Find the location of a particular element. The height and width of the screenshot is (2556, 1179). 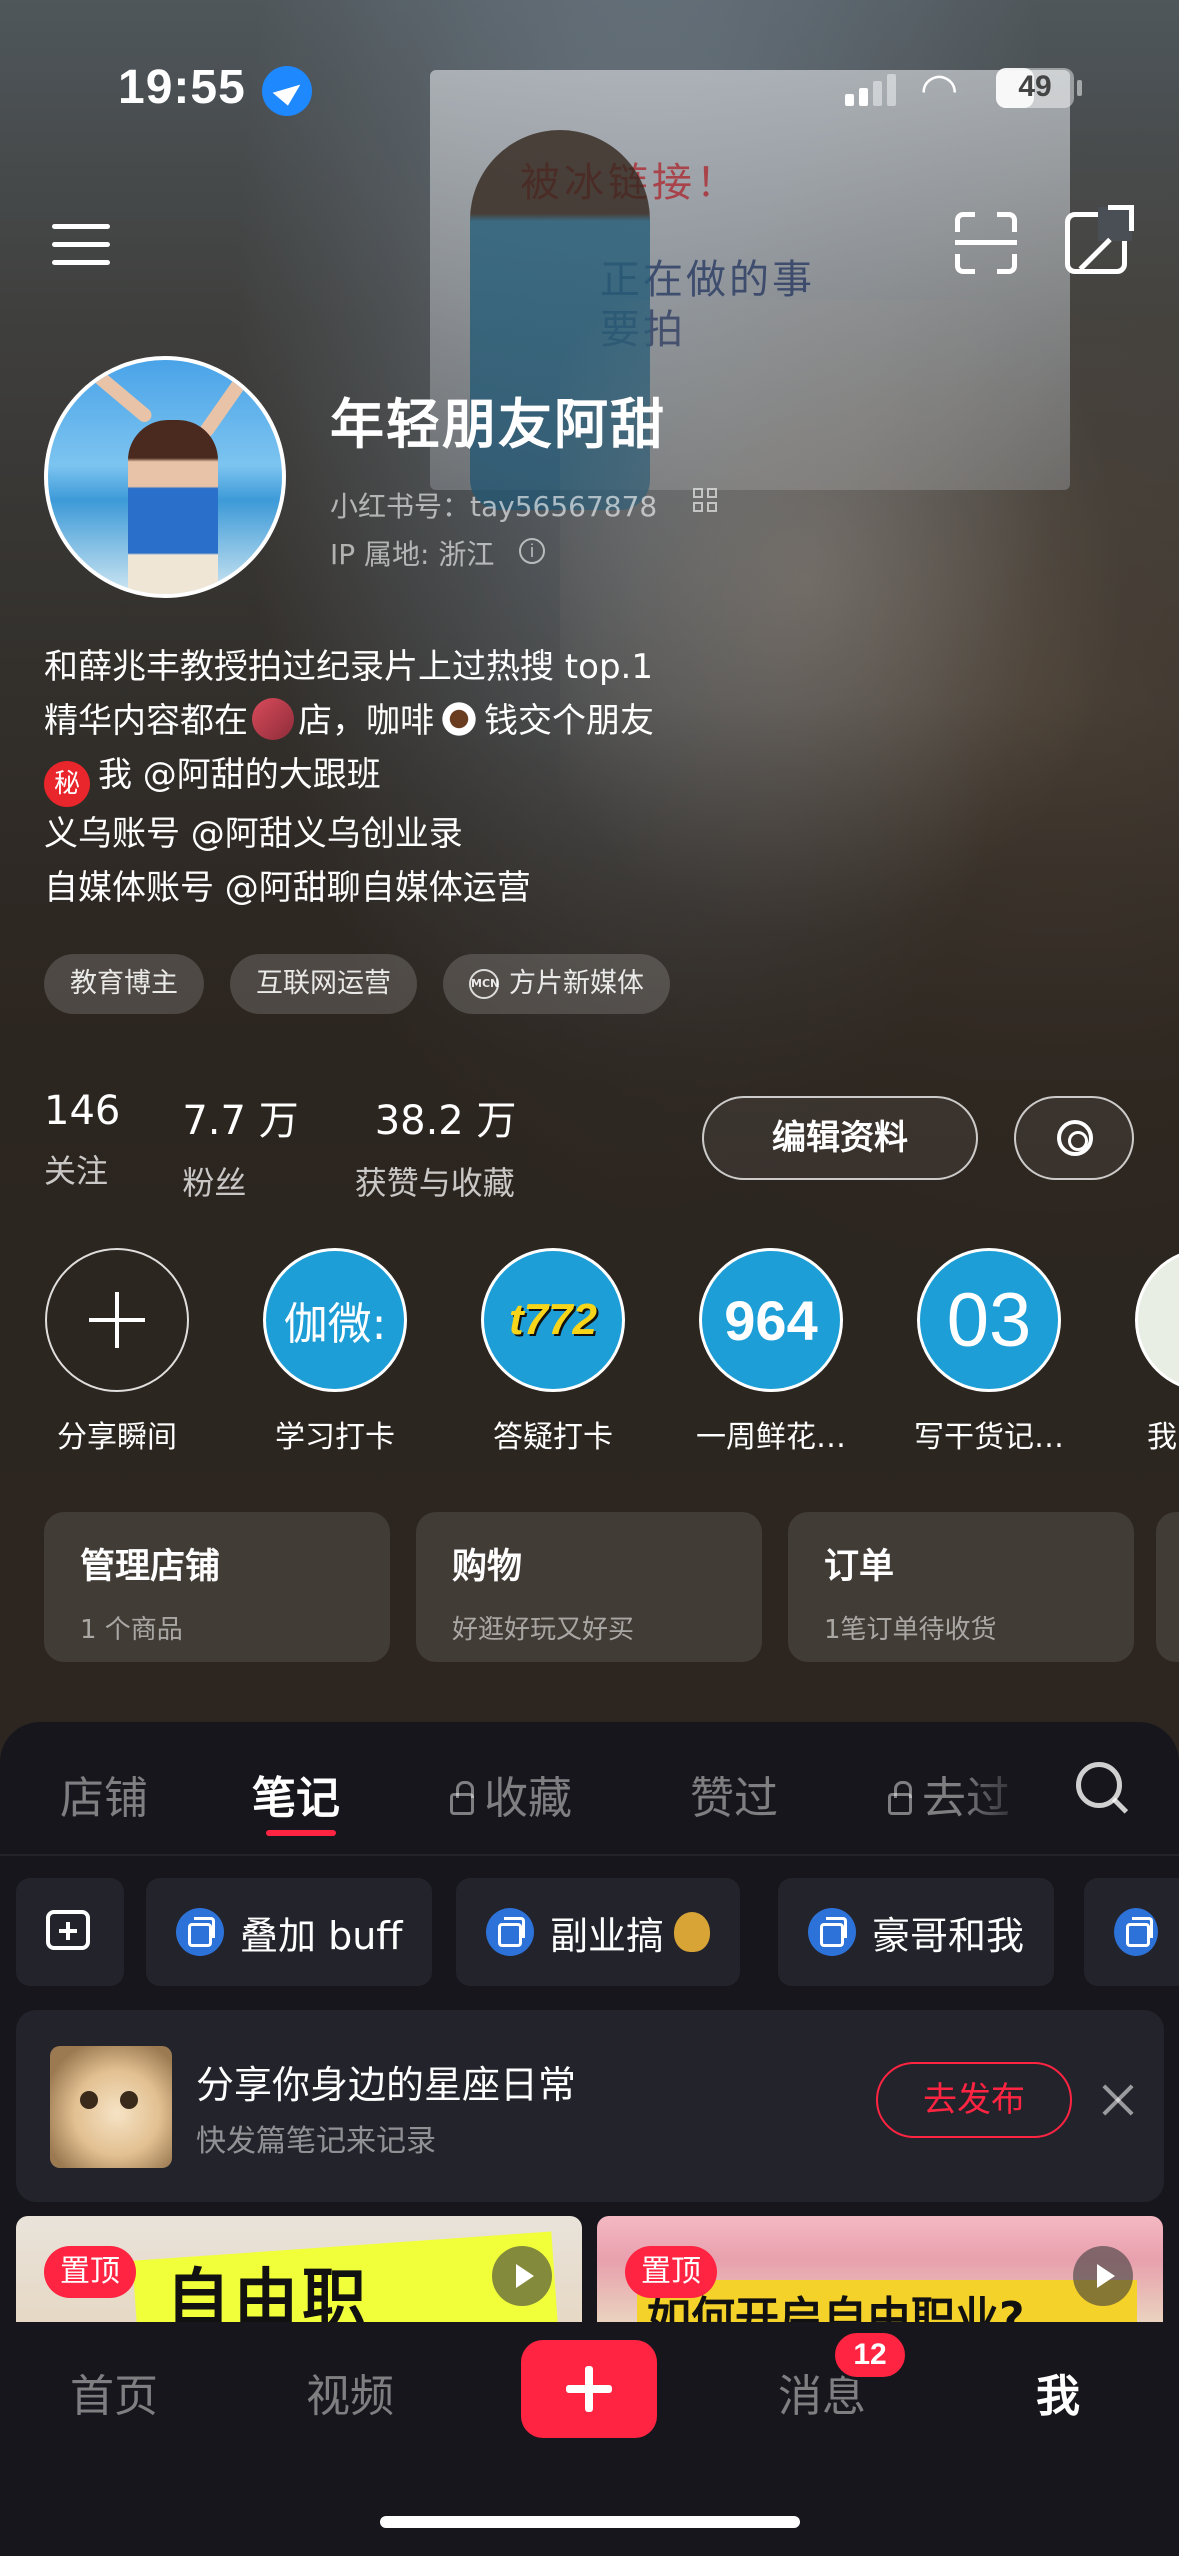

share-icon is located at coordinates (1099, 239).